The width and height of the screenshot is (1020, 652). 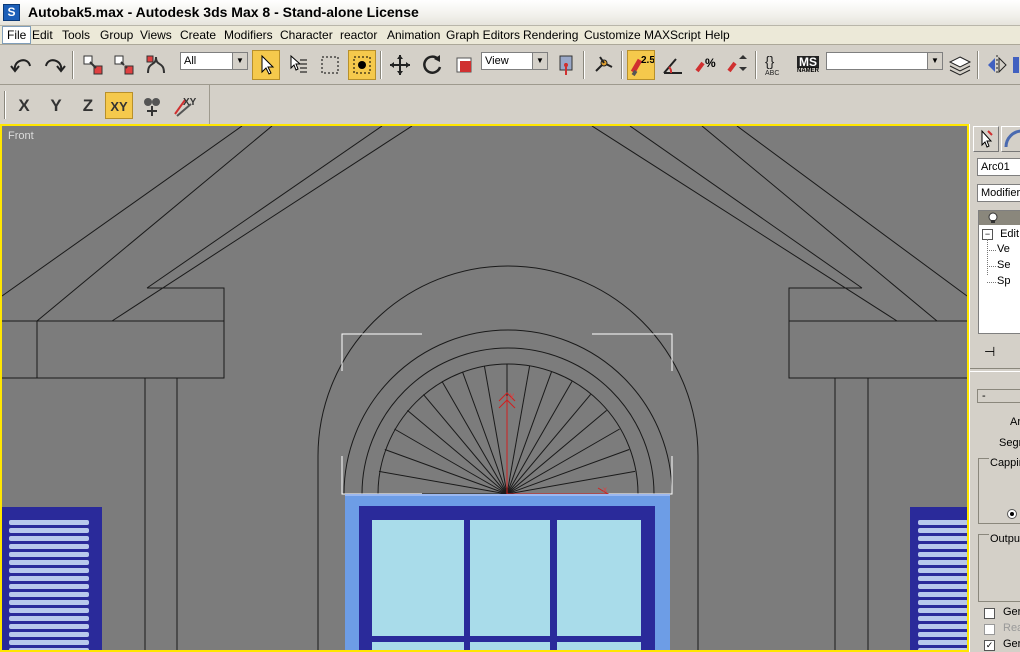 I want to click on pivot-center-button, so click(x=566, y=65).